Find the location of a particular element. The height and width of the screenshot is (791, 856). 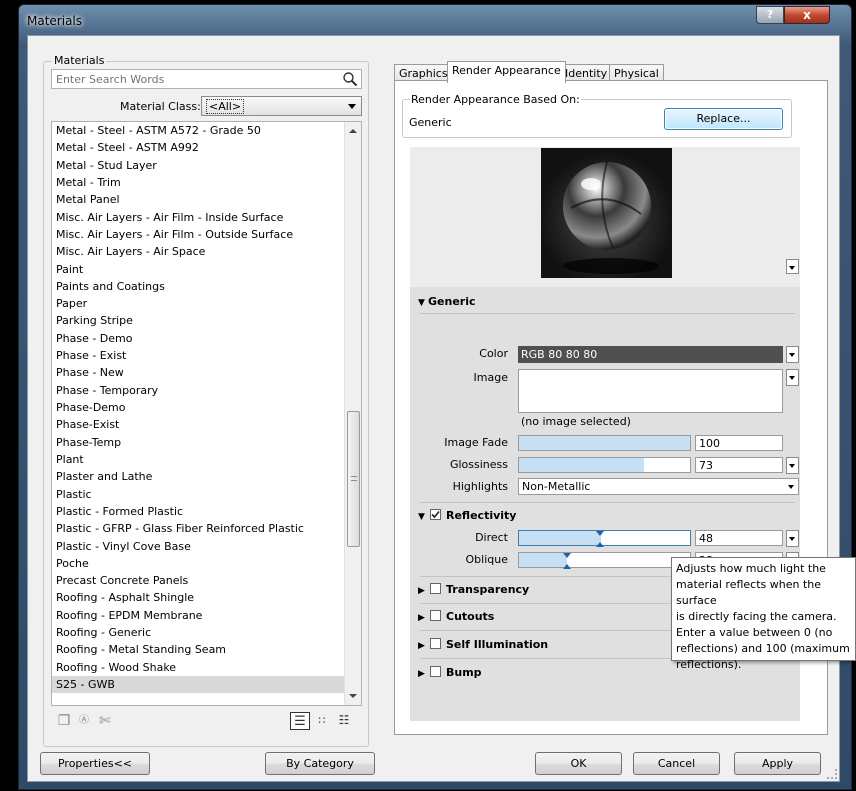

scroll-thumb is located at coordinates (353, 479).